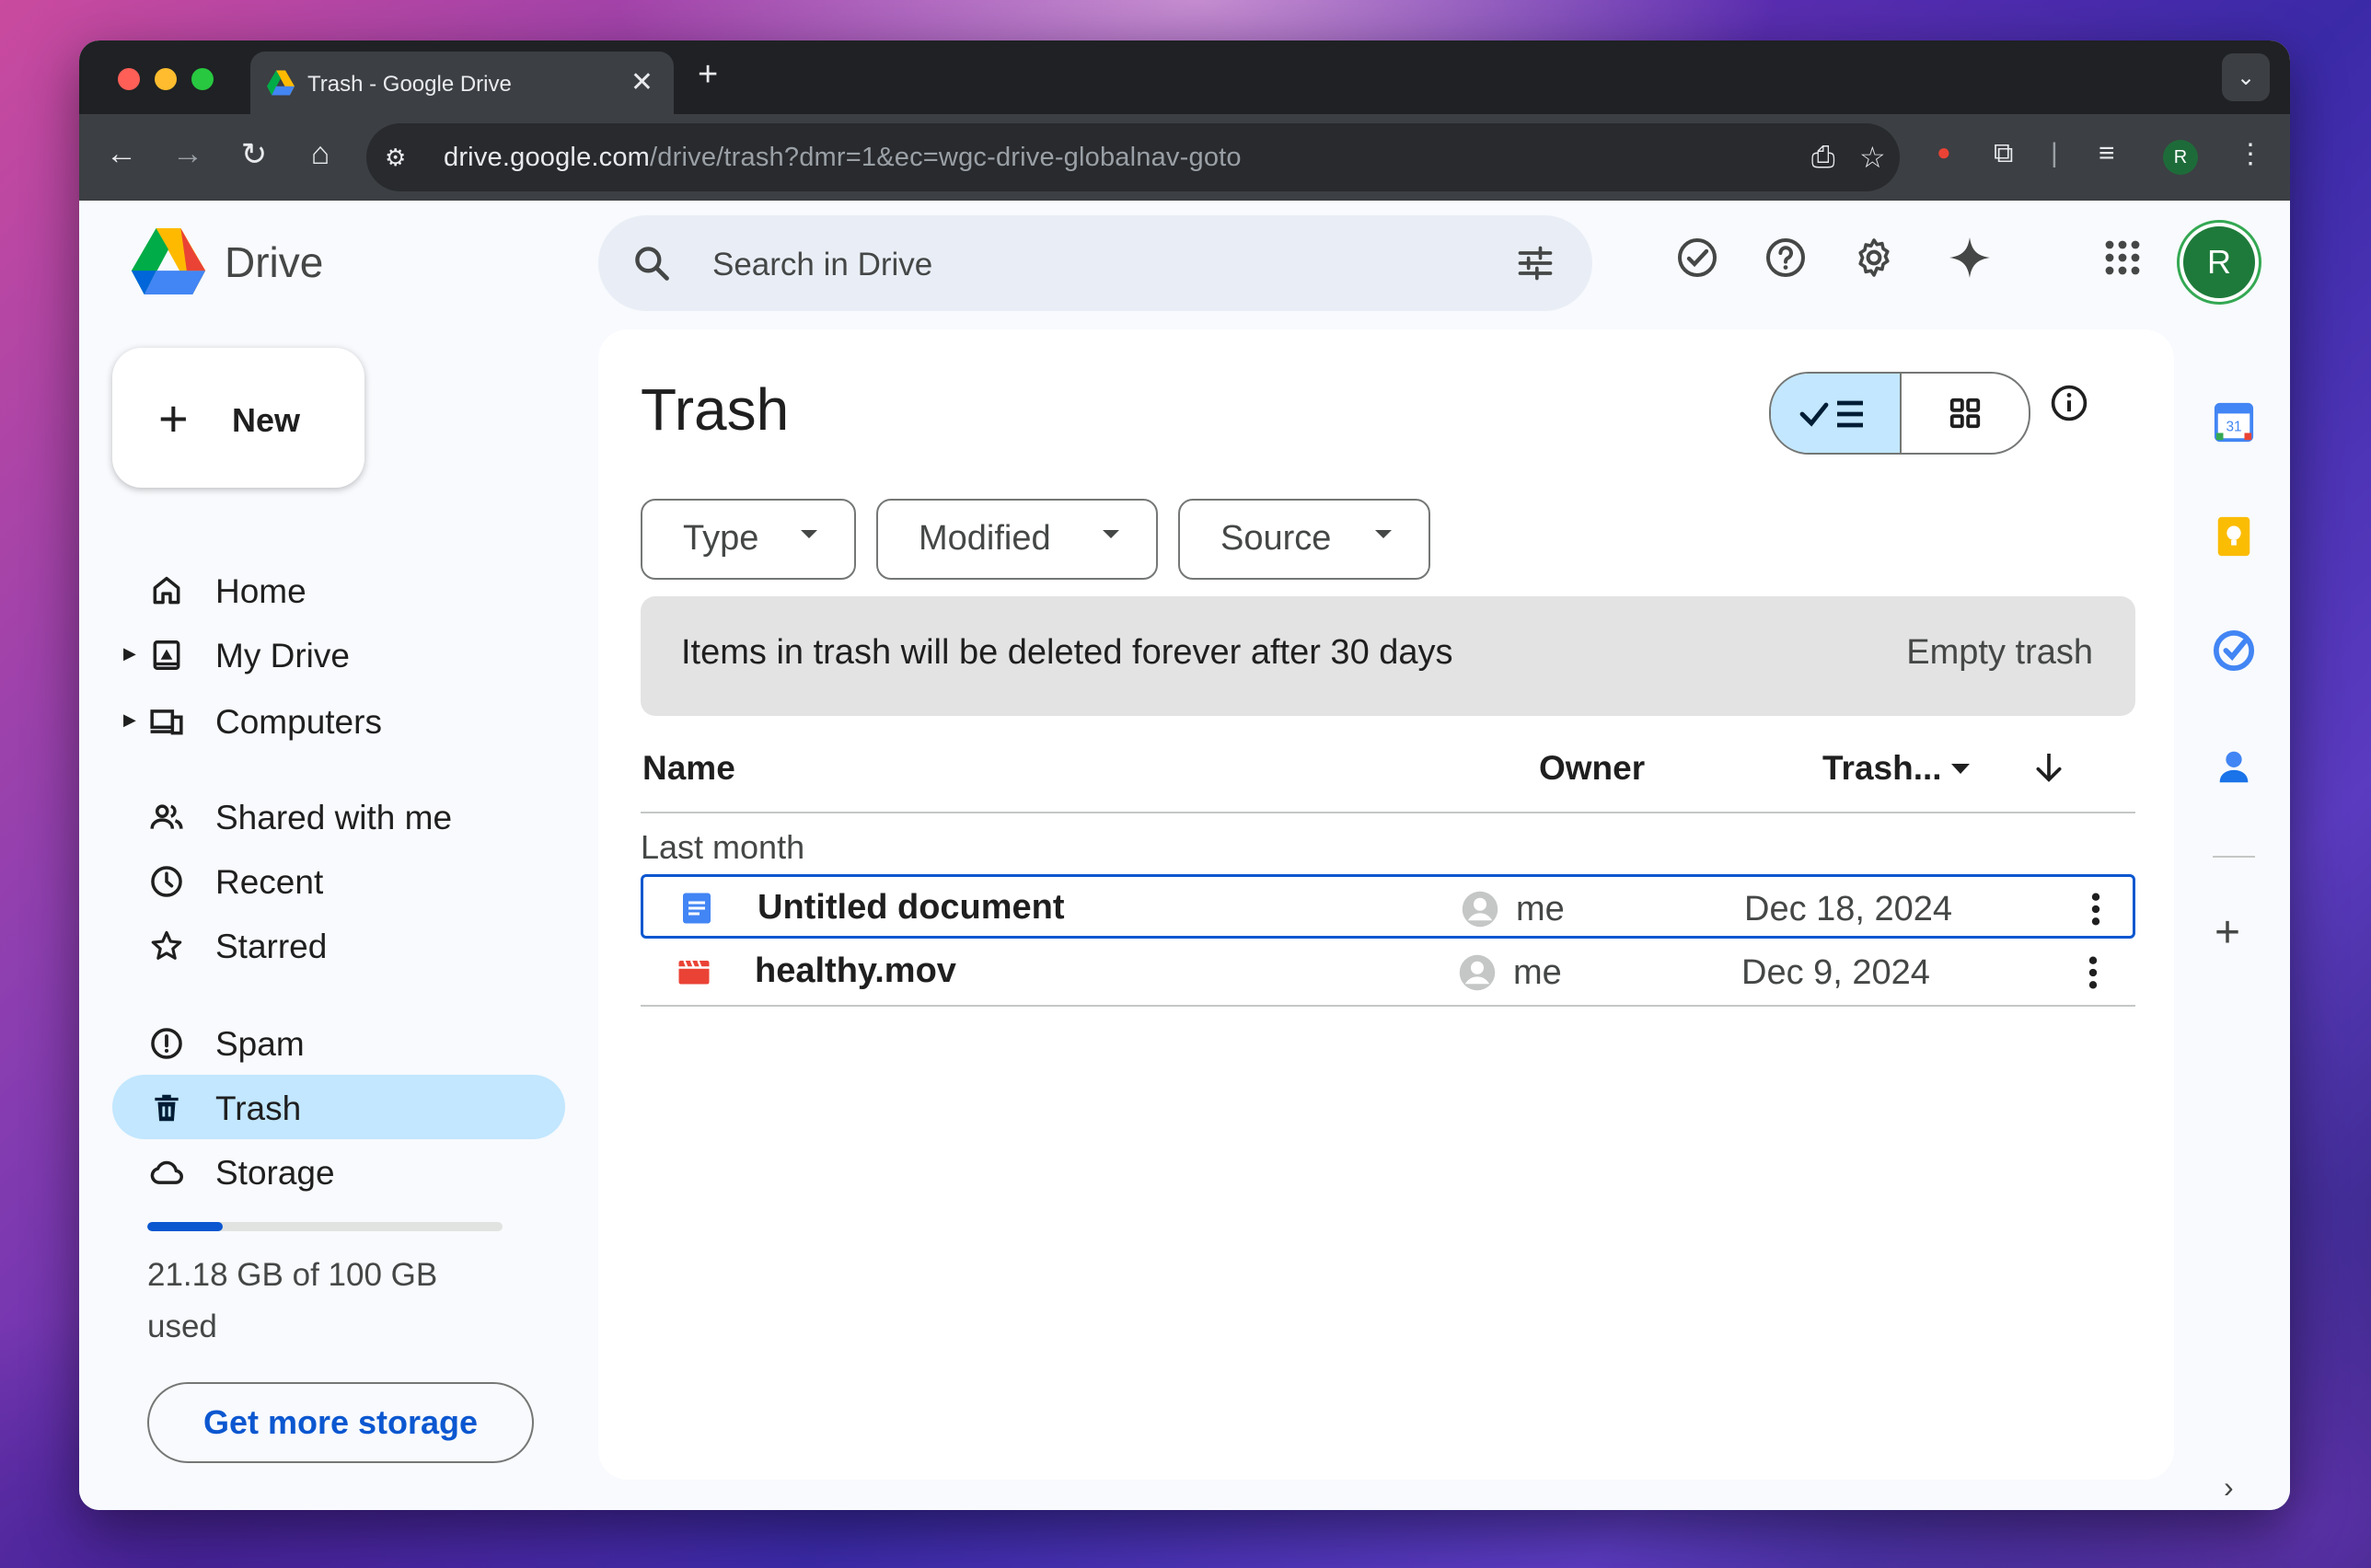 This screenshot has height=1568, width=2371. Describe the element at coordinates (723, 847) in the screenshot. I see `group-label: Last month` at that location.